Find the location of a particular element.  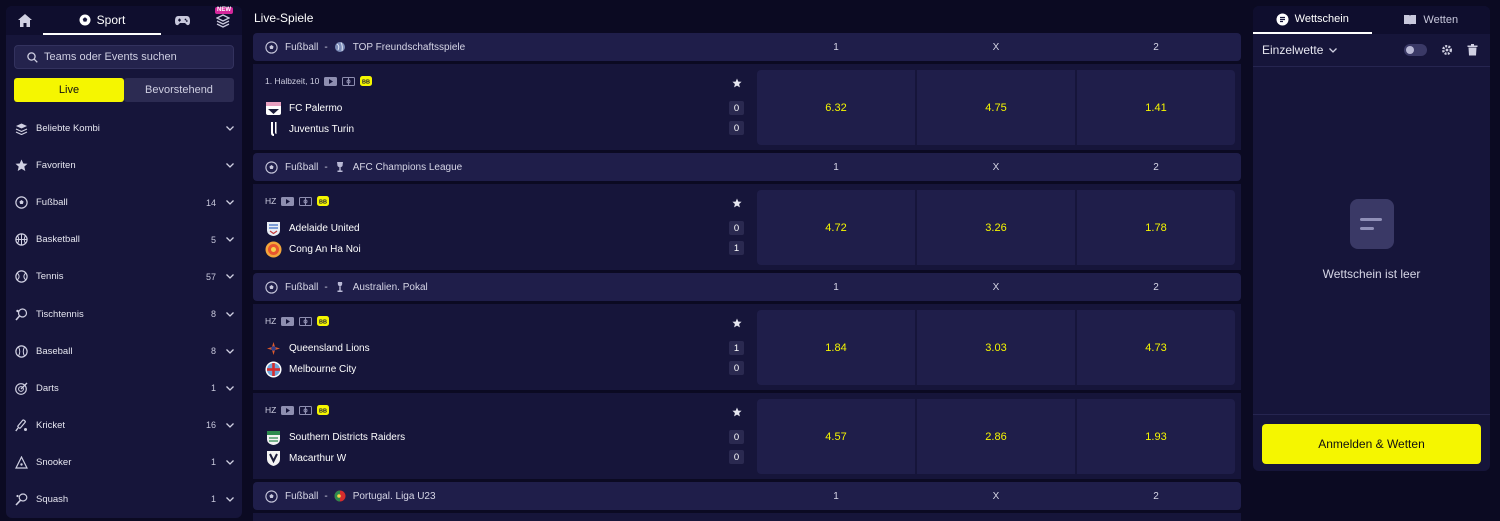

team-home: Southern Districts Raiders is located at coordinates (335, 437).